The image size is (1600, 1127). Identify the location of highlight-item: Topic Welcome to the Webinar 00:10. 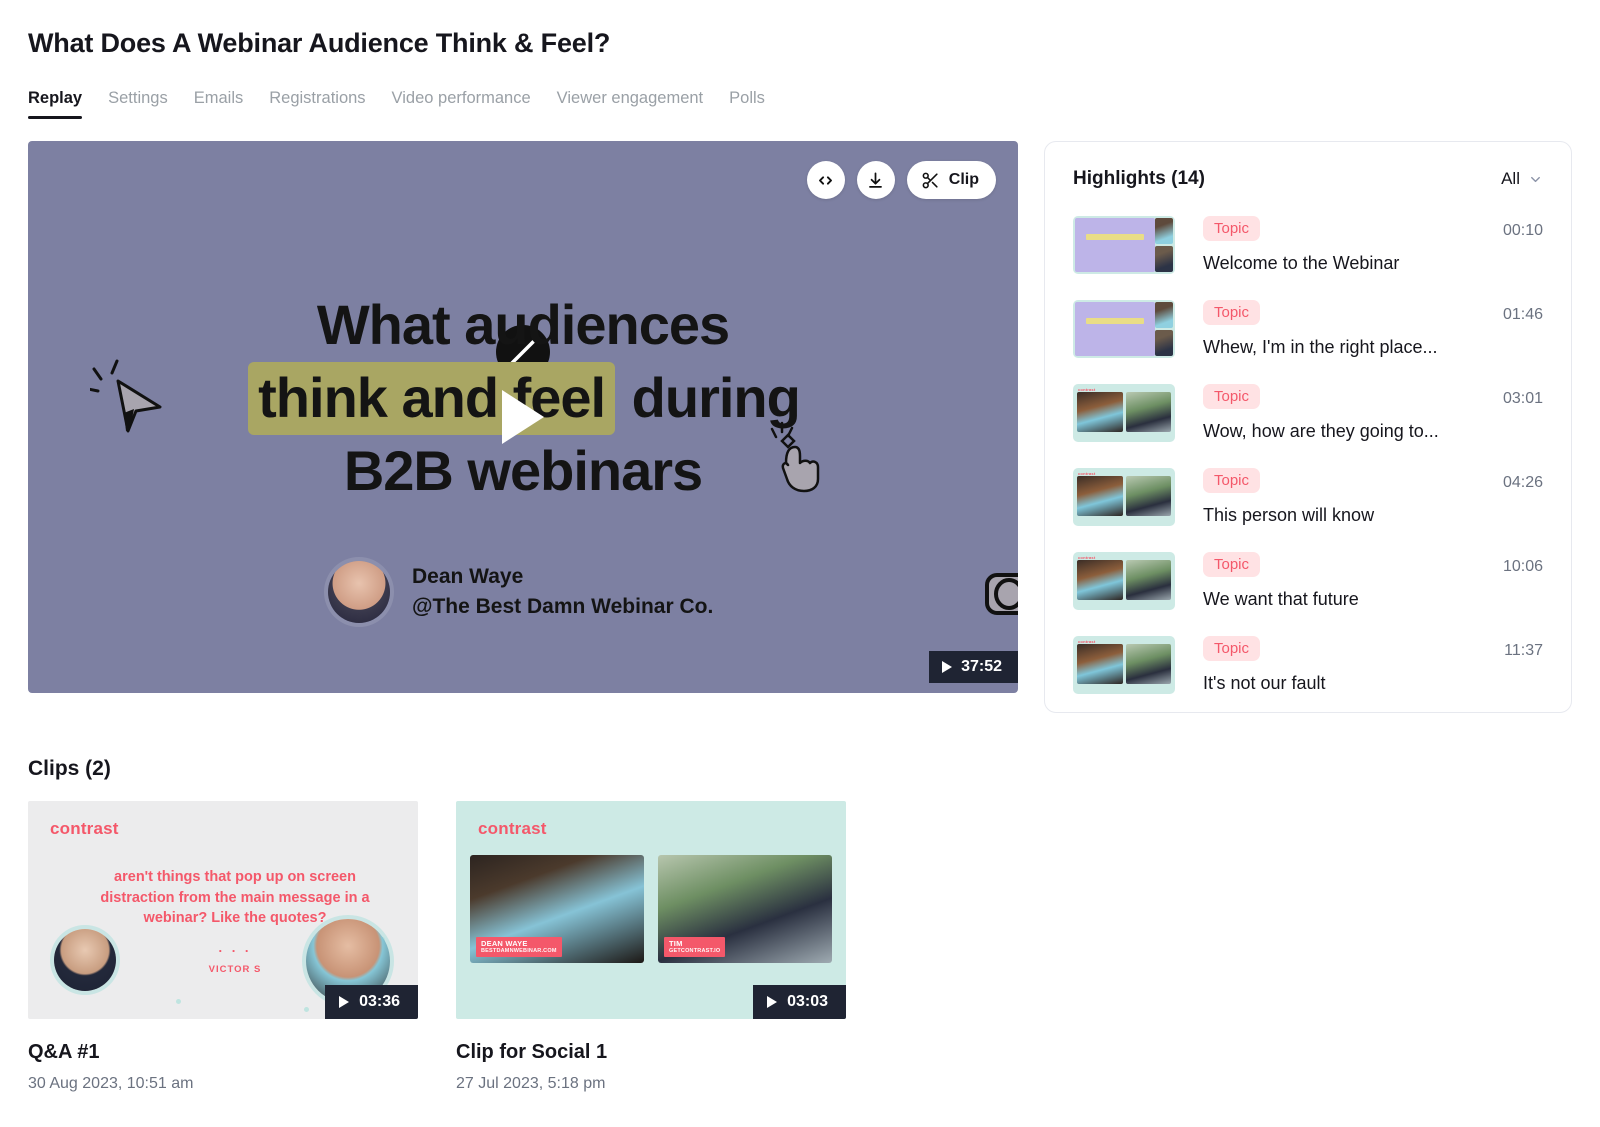
(1308, 246).